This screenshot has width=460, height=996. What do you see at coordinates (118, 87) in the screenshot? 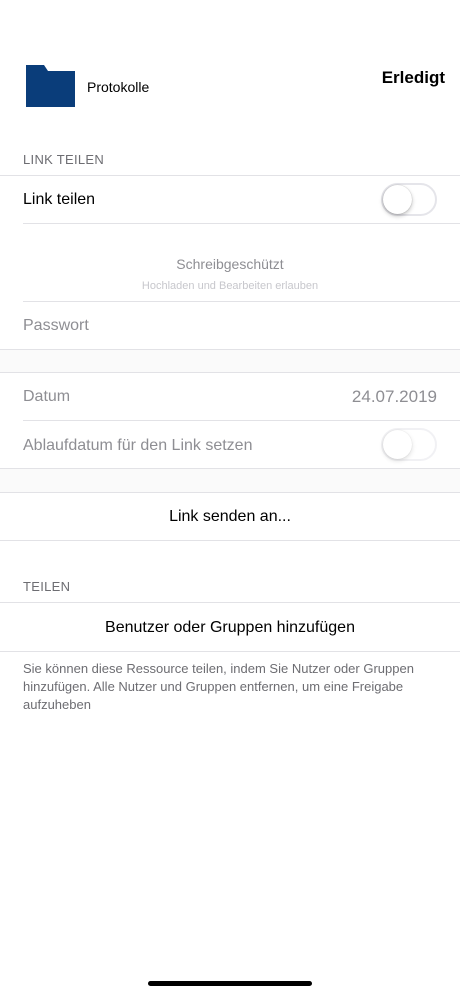
I see `folder-name: Protokolle` at bounding box center [118, 87].